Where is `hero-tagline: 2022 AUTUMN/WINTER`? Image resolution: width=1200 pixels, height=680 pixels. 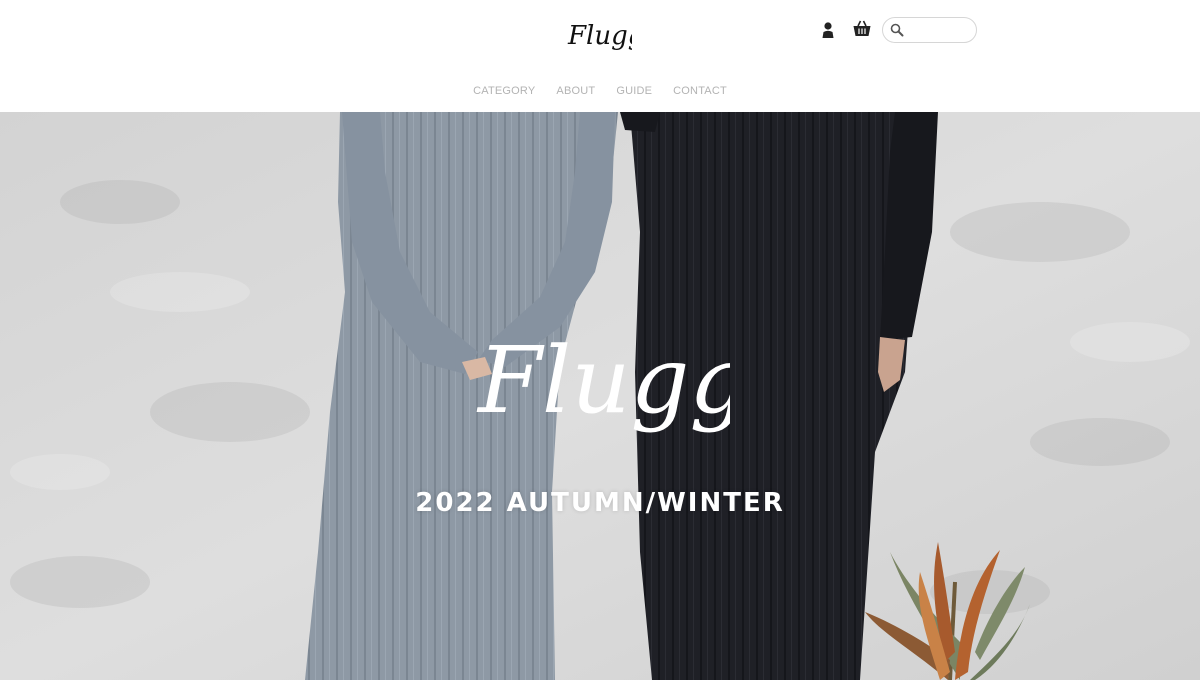
hero-tagline: 2022 AUTUMN/WINTER is located at coordinates (600, 503).